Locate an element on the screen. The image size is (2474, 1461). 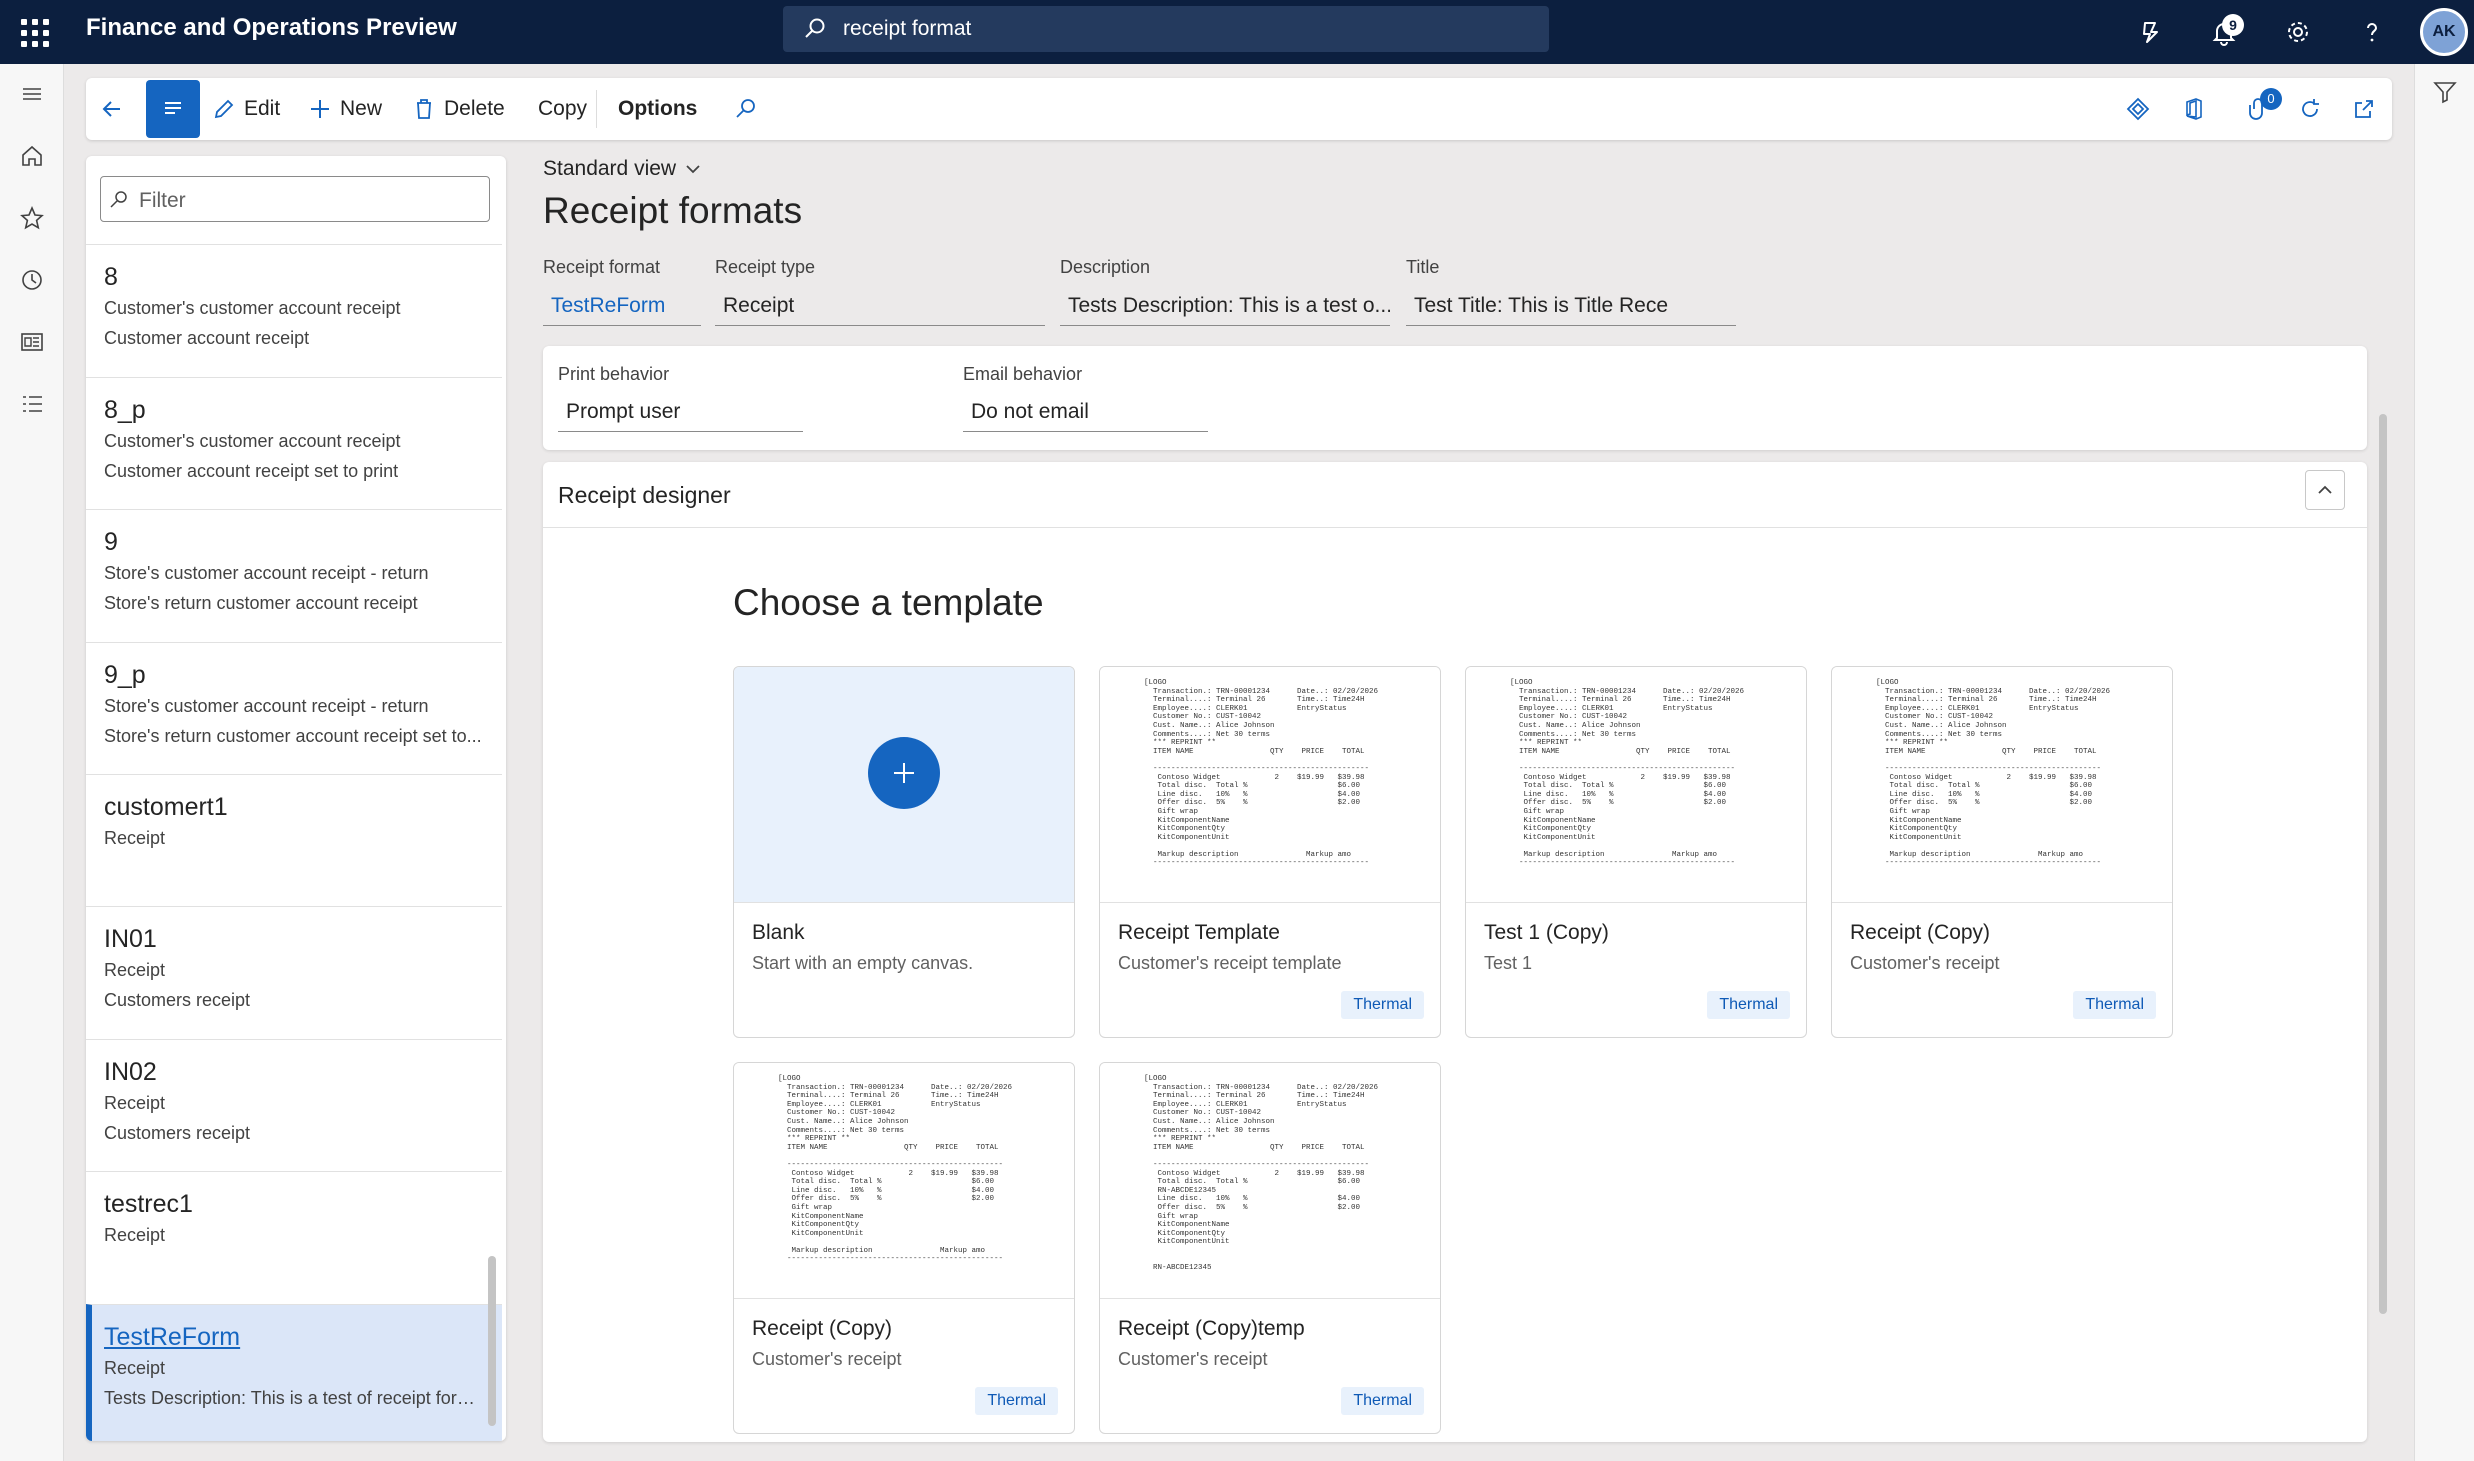
template-card-blank: Blank Start with an empty canvas. is located at coordinates (904, 852).